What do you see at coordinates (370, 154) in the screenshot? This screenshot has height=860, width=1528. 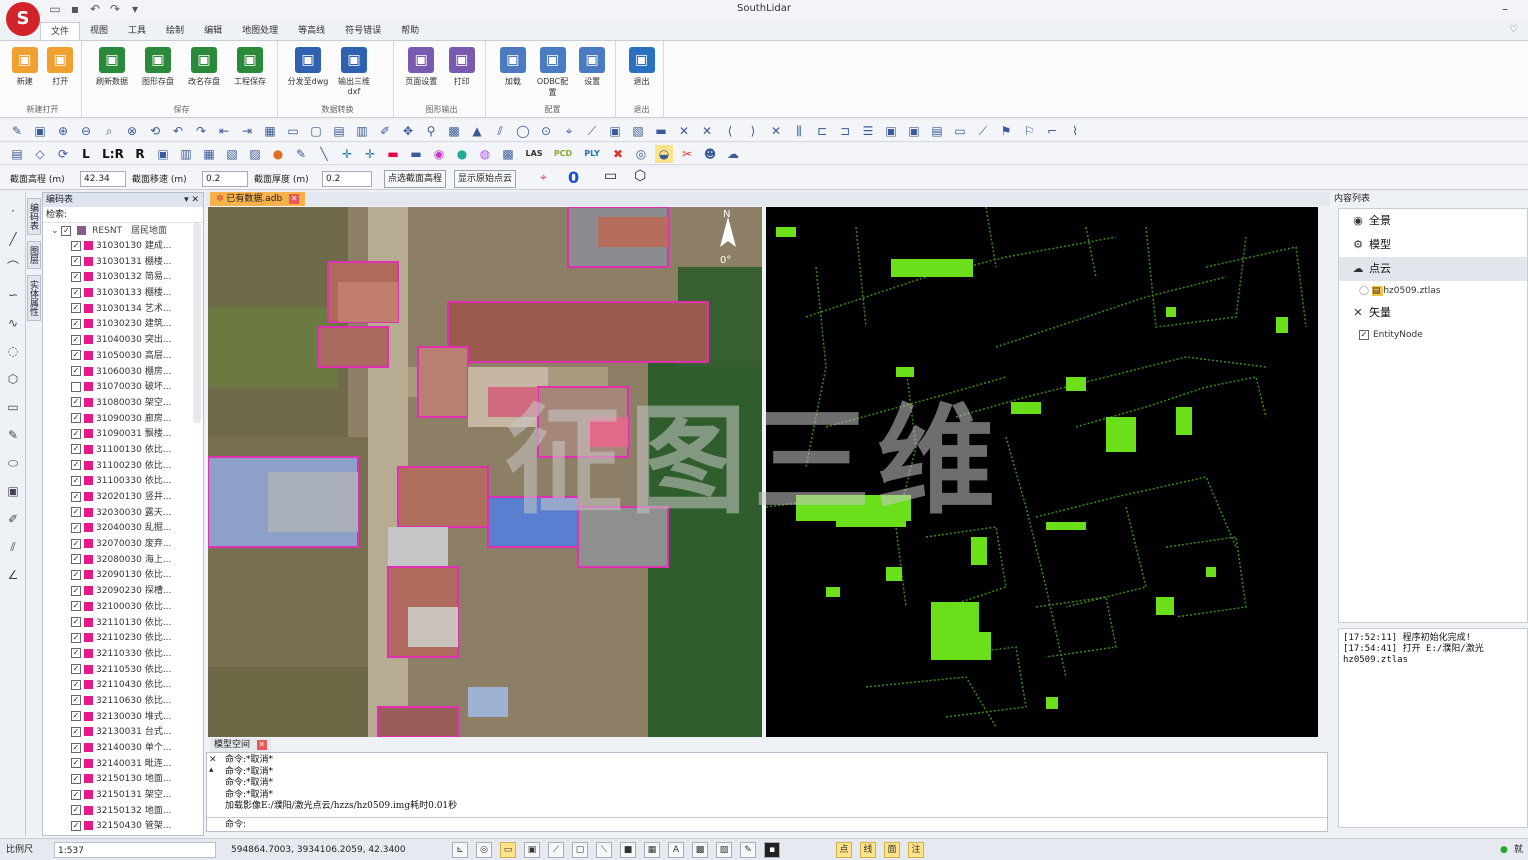 I see `cross2-icon: ✛` at bounding box center [370, 154].